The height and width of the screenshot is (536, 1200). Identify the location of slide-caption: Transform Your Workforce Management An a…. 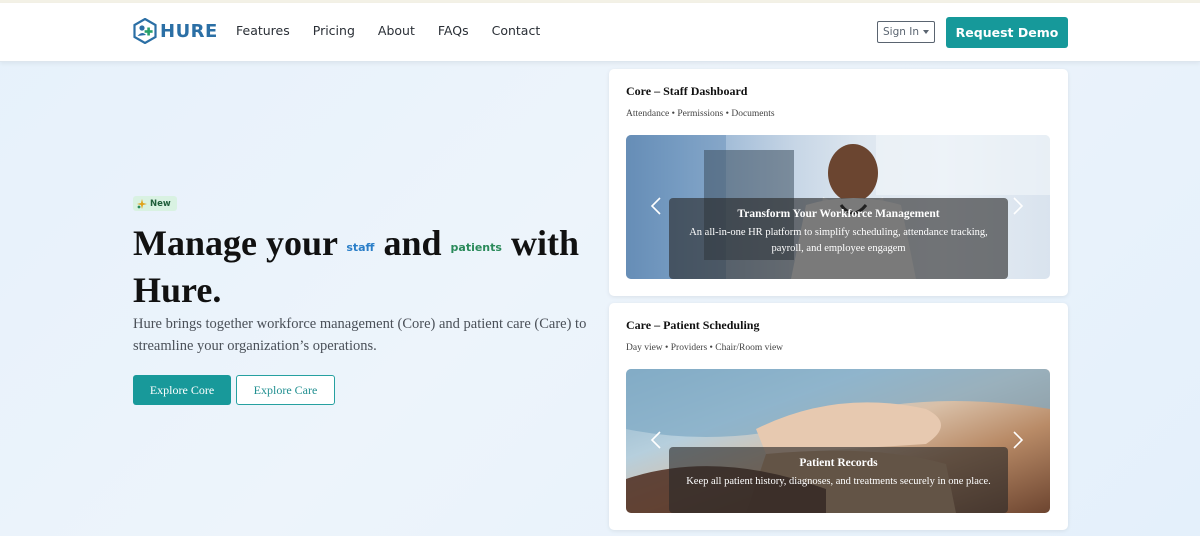
(838, 238).